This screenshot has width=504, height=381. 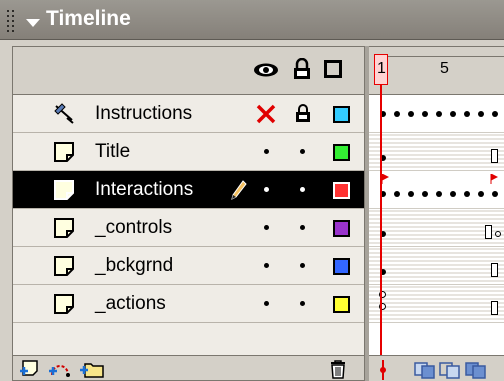 What do you see at coordinates (31, 369) in the screenshot?
I see `insert-layer-icon` at bounding box center [31, 369].